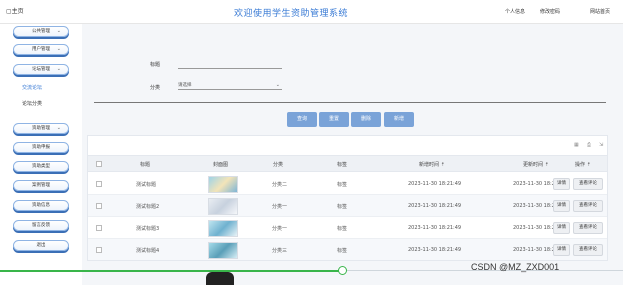  What do you see at coordinates (515, 11) in the screenshot?
I see `user-info-link: 个人信息` at bounding box center [515, 11].